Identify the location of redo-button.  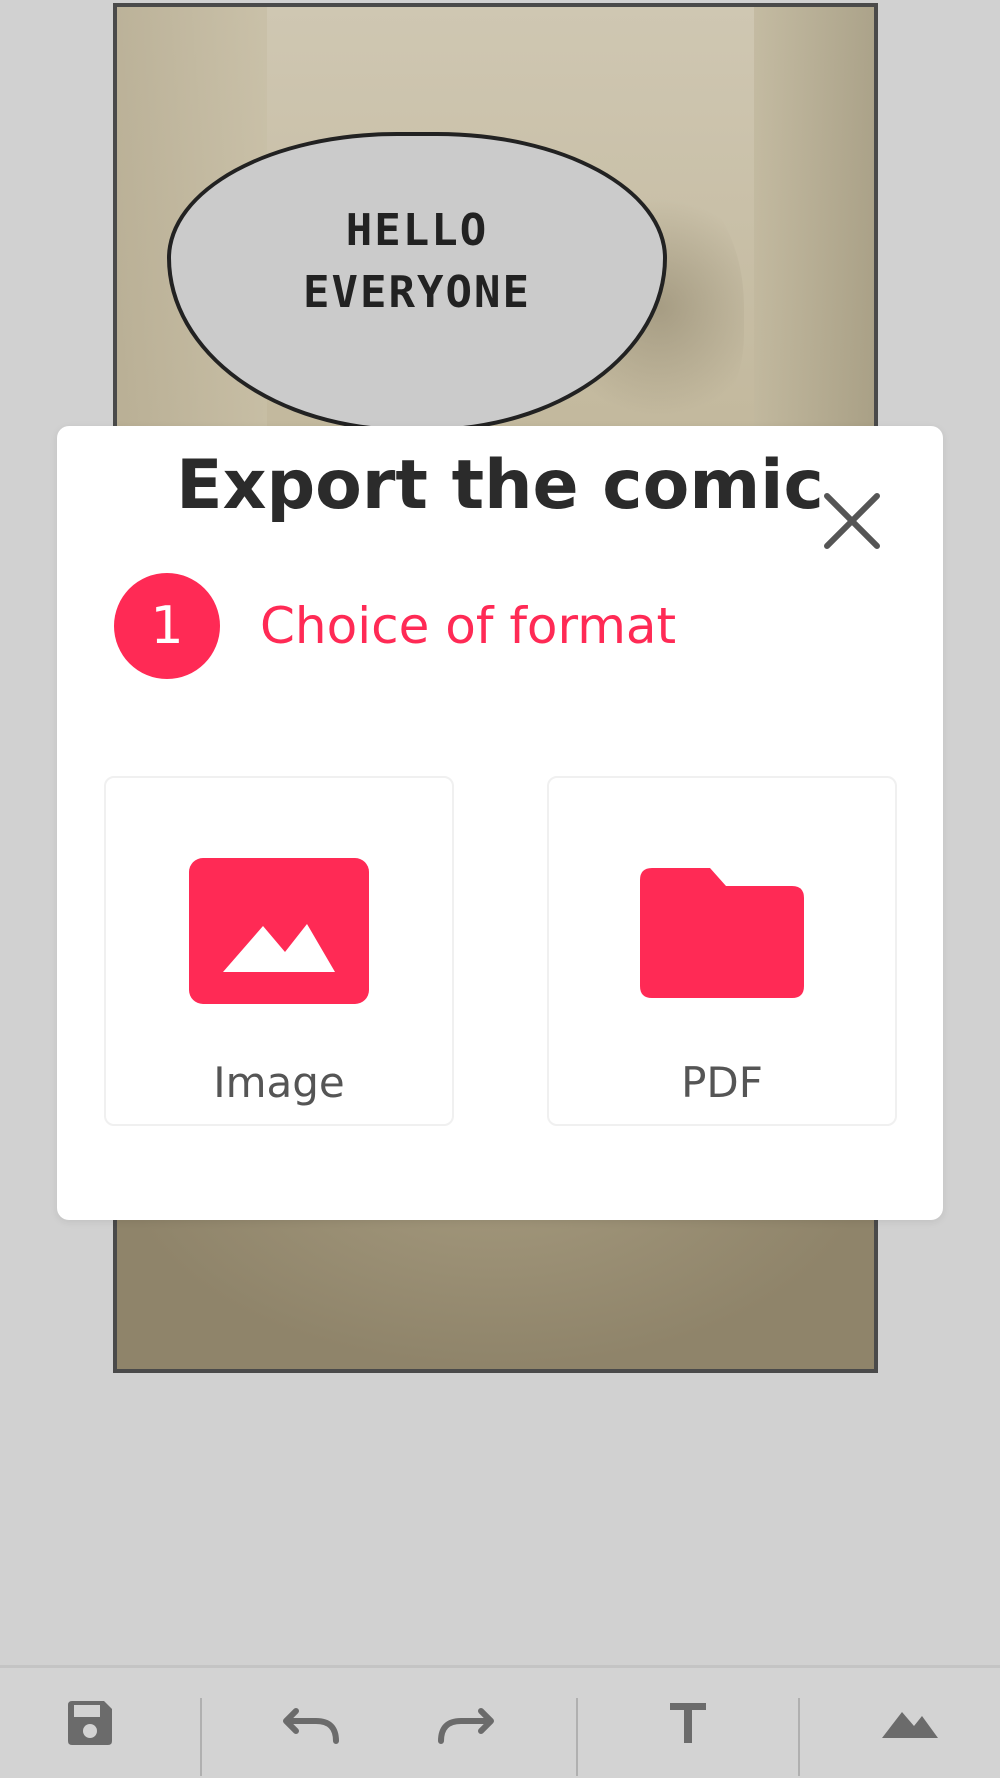
(465, 1723).